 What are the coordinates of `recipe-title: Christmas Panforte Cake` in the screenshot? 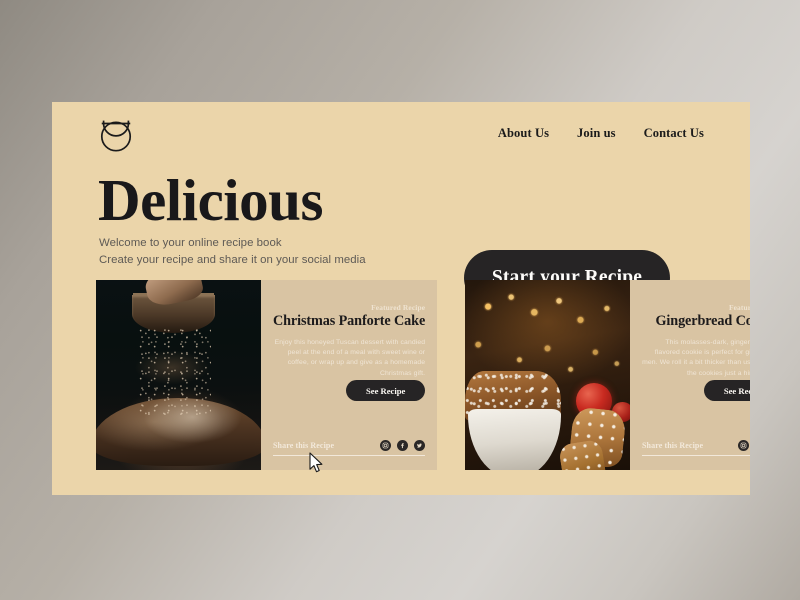 It's located at (349, 321).